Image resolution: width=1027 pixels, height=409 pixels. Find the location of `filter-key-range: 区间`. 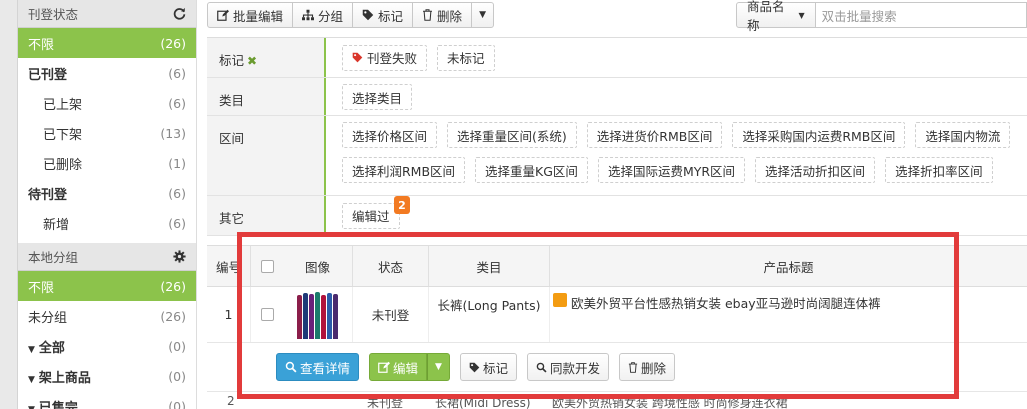

filter-key-range: 区间 is located at coordinates (266, 155).